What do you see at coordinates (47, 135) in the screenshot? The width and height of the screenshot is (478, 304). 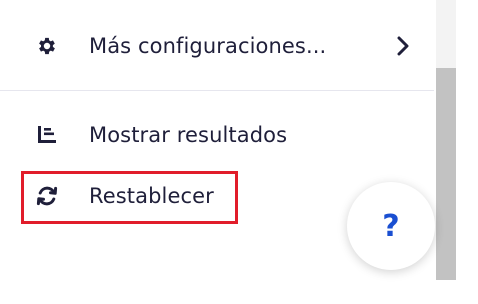 I see `results-list-icon` at bounding box center [47, 135].